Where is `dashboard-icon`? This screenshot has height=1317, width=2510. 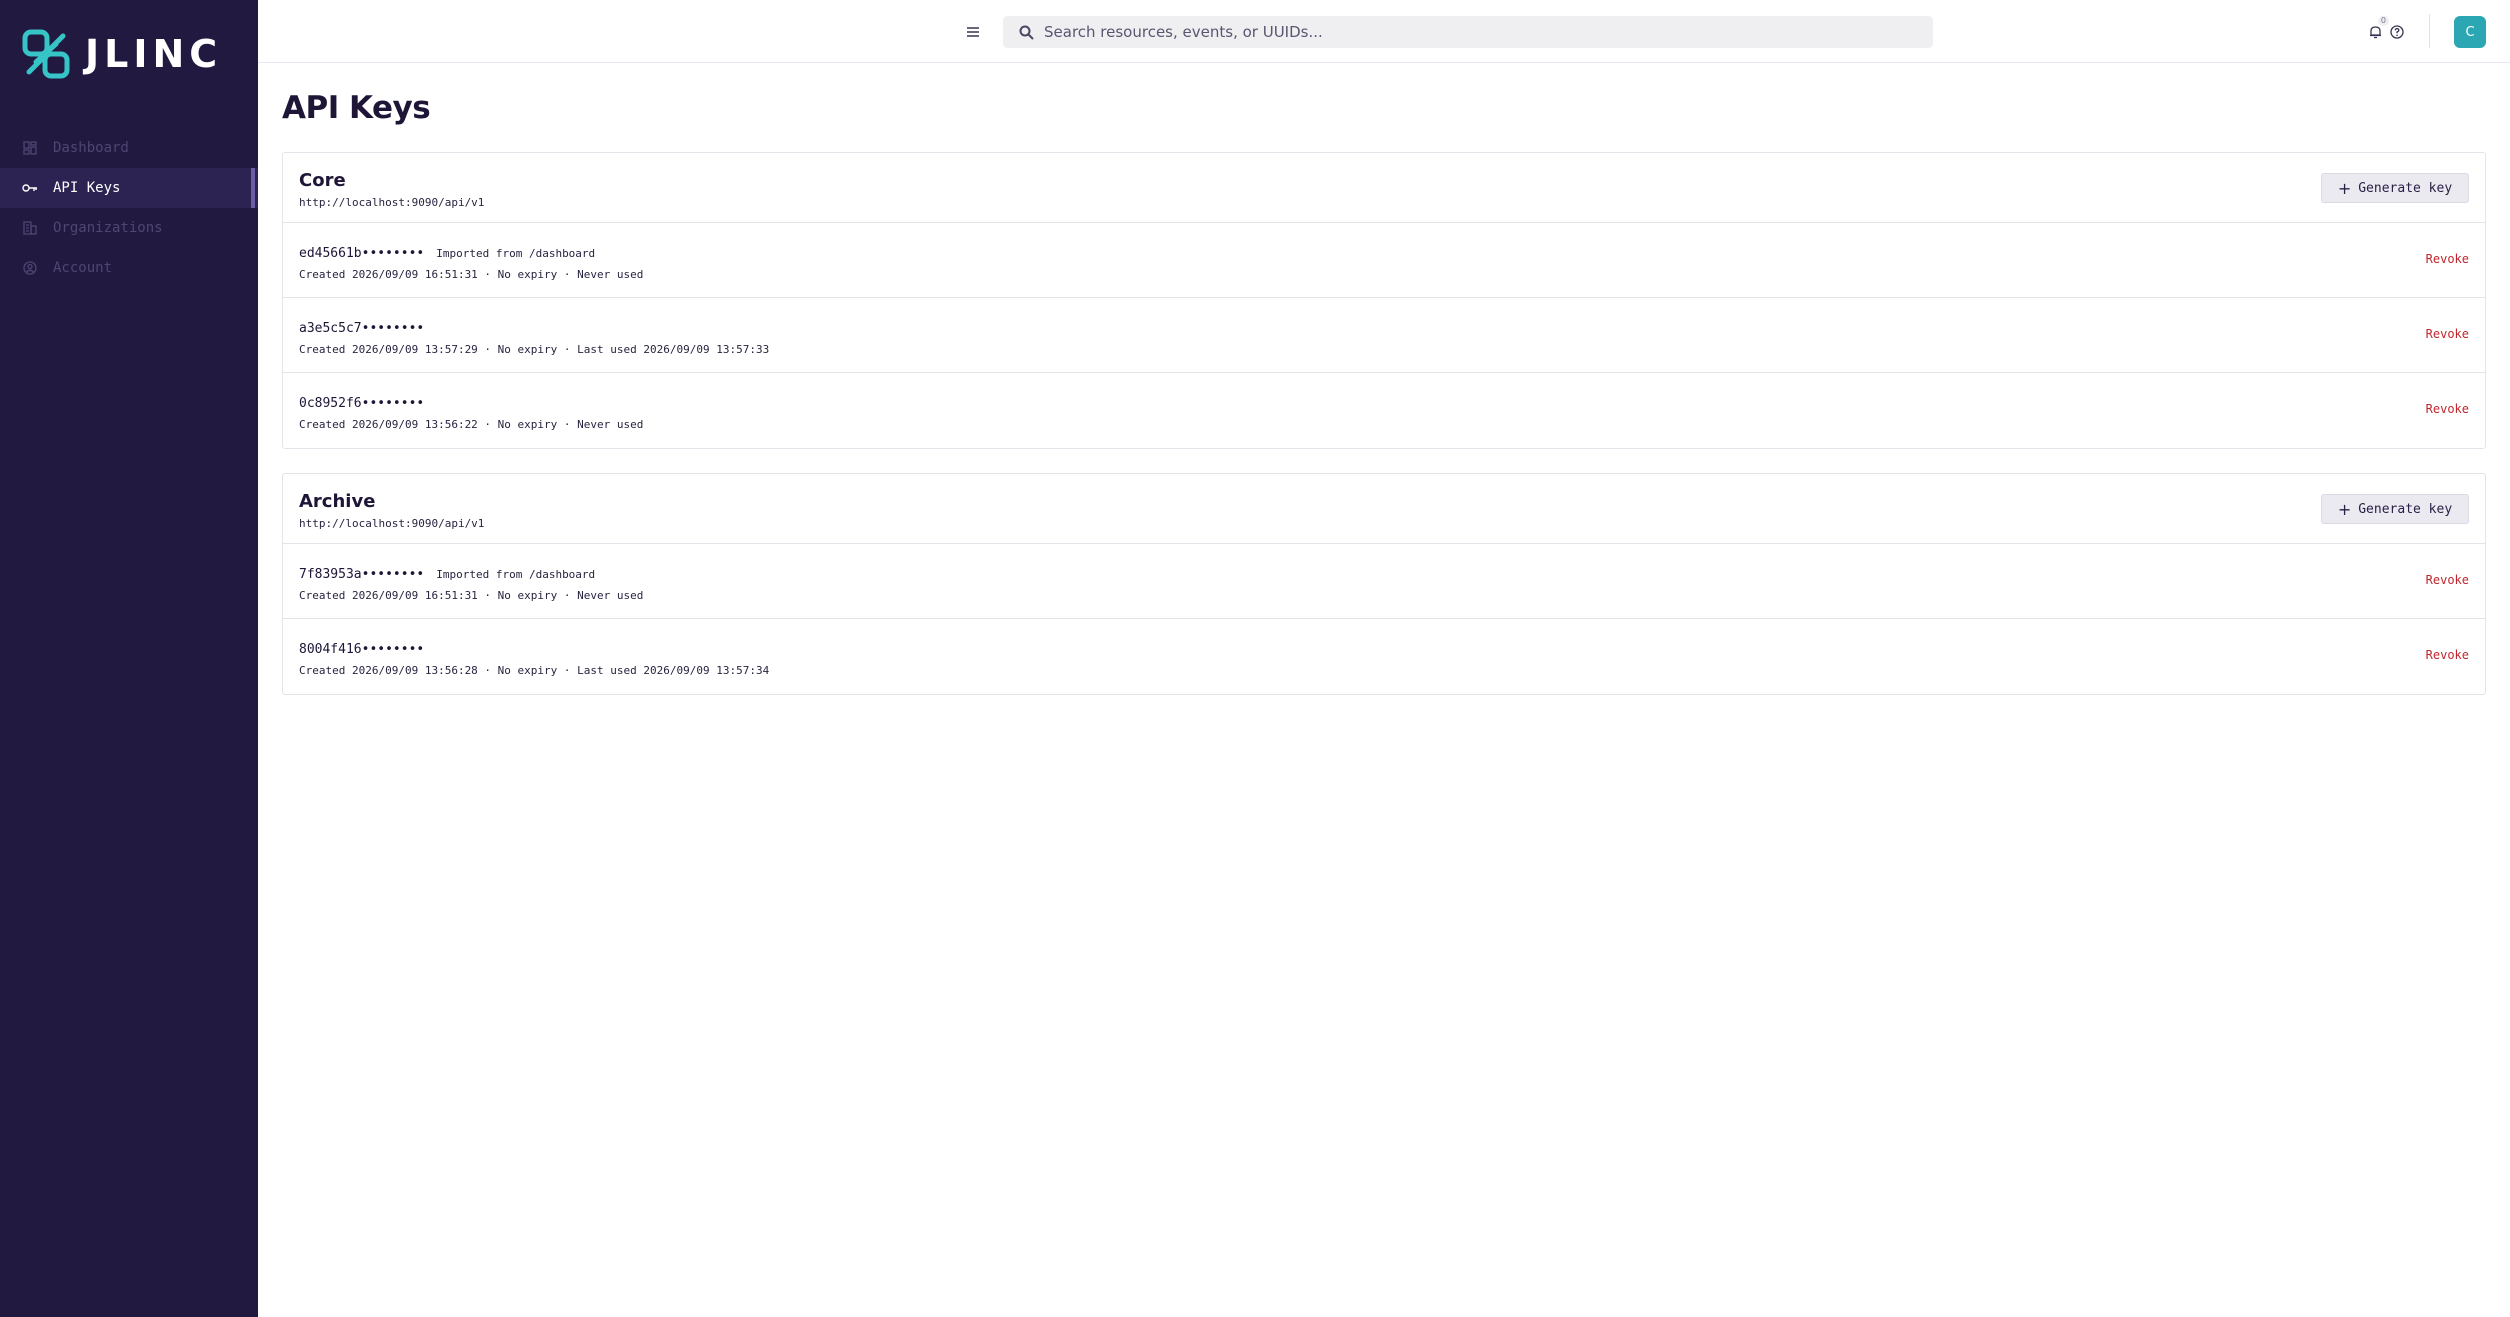 dashboard-icon is located at coordinates (30, 148).